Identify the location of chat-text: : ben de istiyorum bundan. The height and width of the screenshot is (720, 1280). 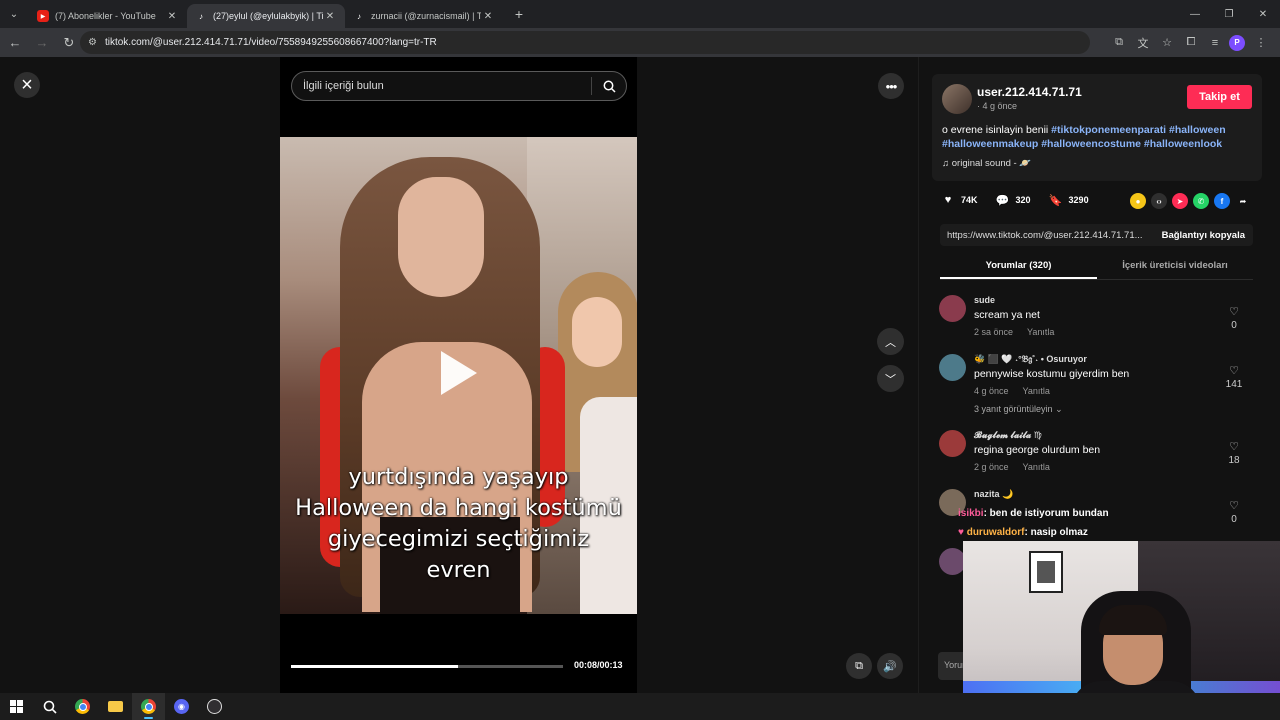
(1046, 513).